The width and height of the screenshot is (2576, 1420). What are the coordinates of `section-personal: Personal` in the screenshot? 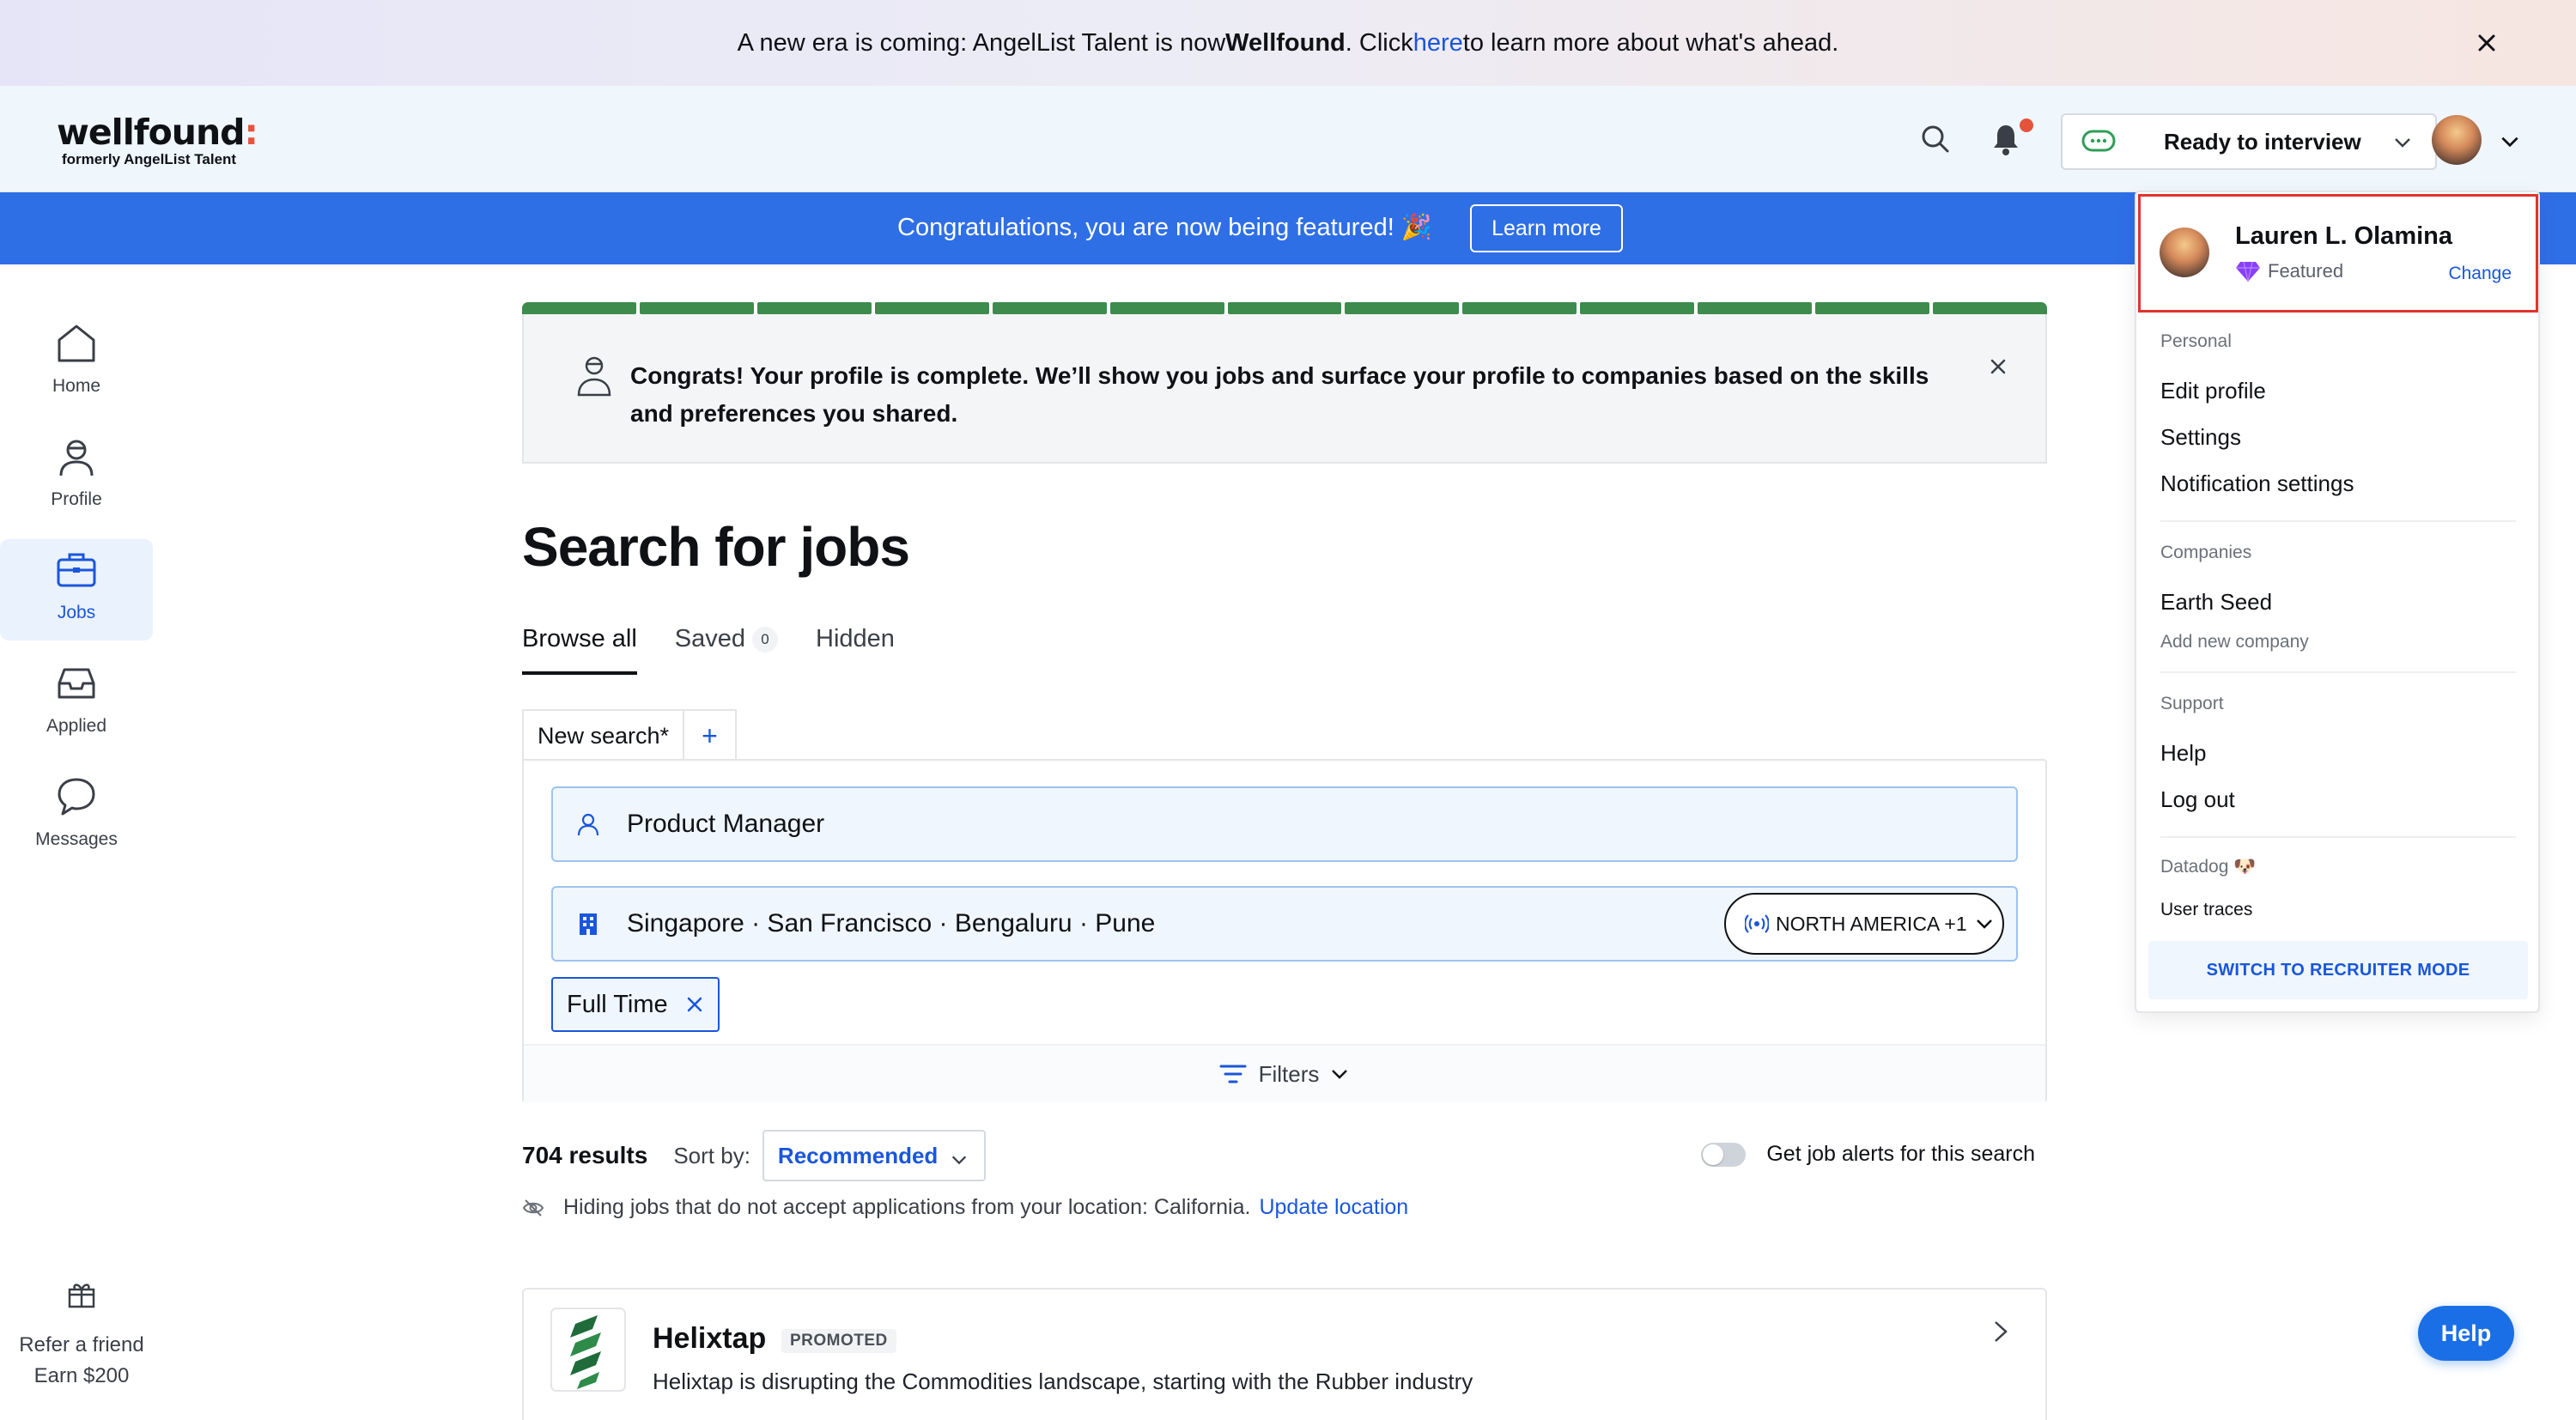 It's located at (2196, 341).